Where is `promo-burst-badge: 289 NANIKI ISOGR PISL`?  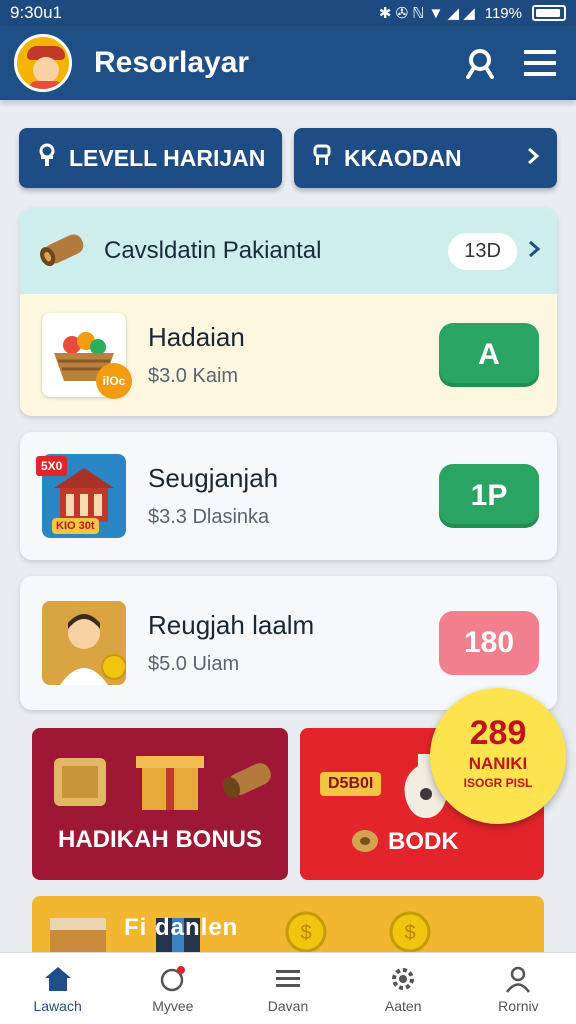 promo-burst-badge: 289 NANIKI ISOGR PISL is located at coordinates (498, 756).